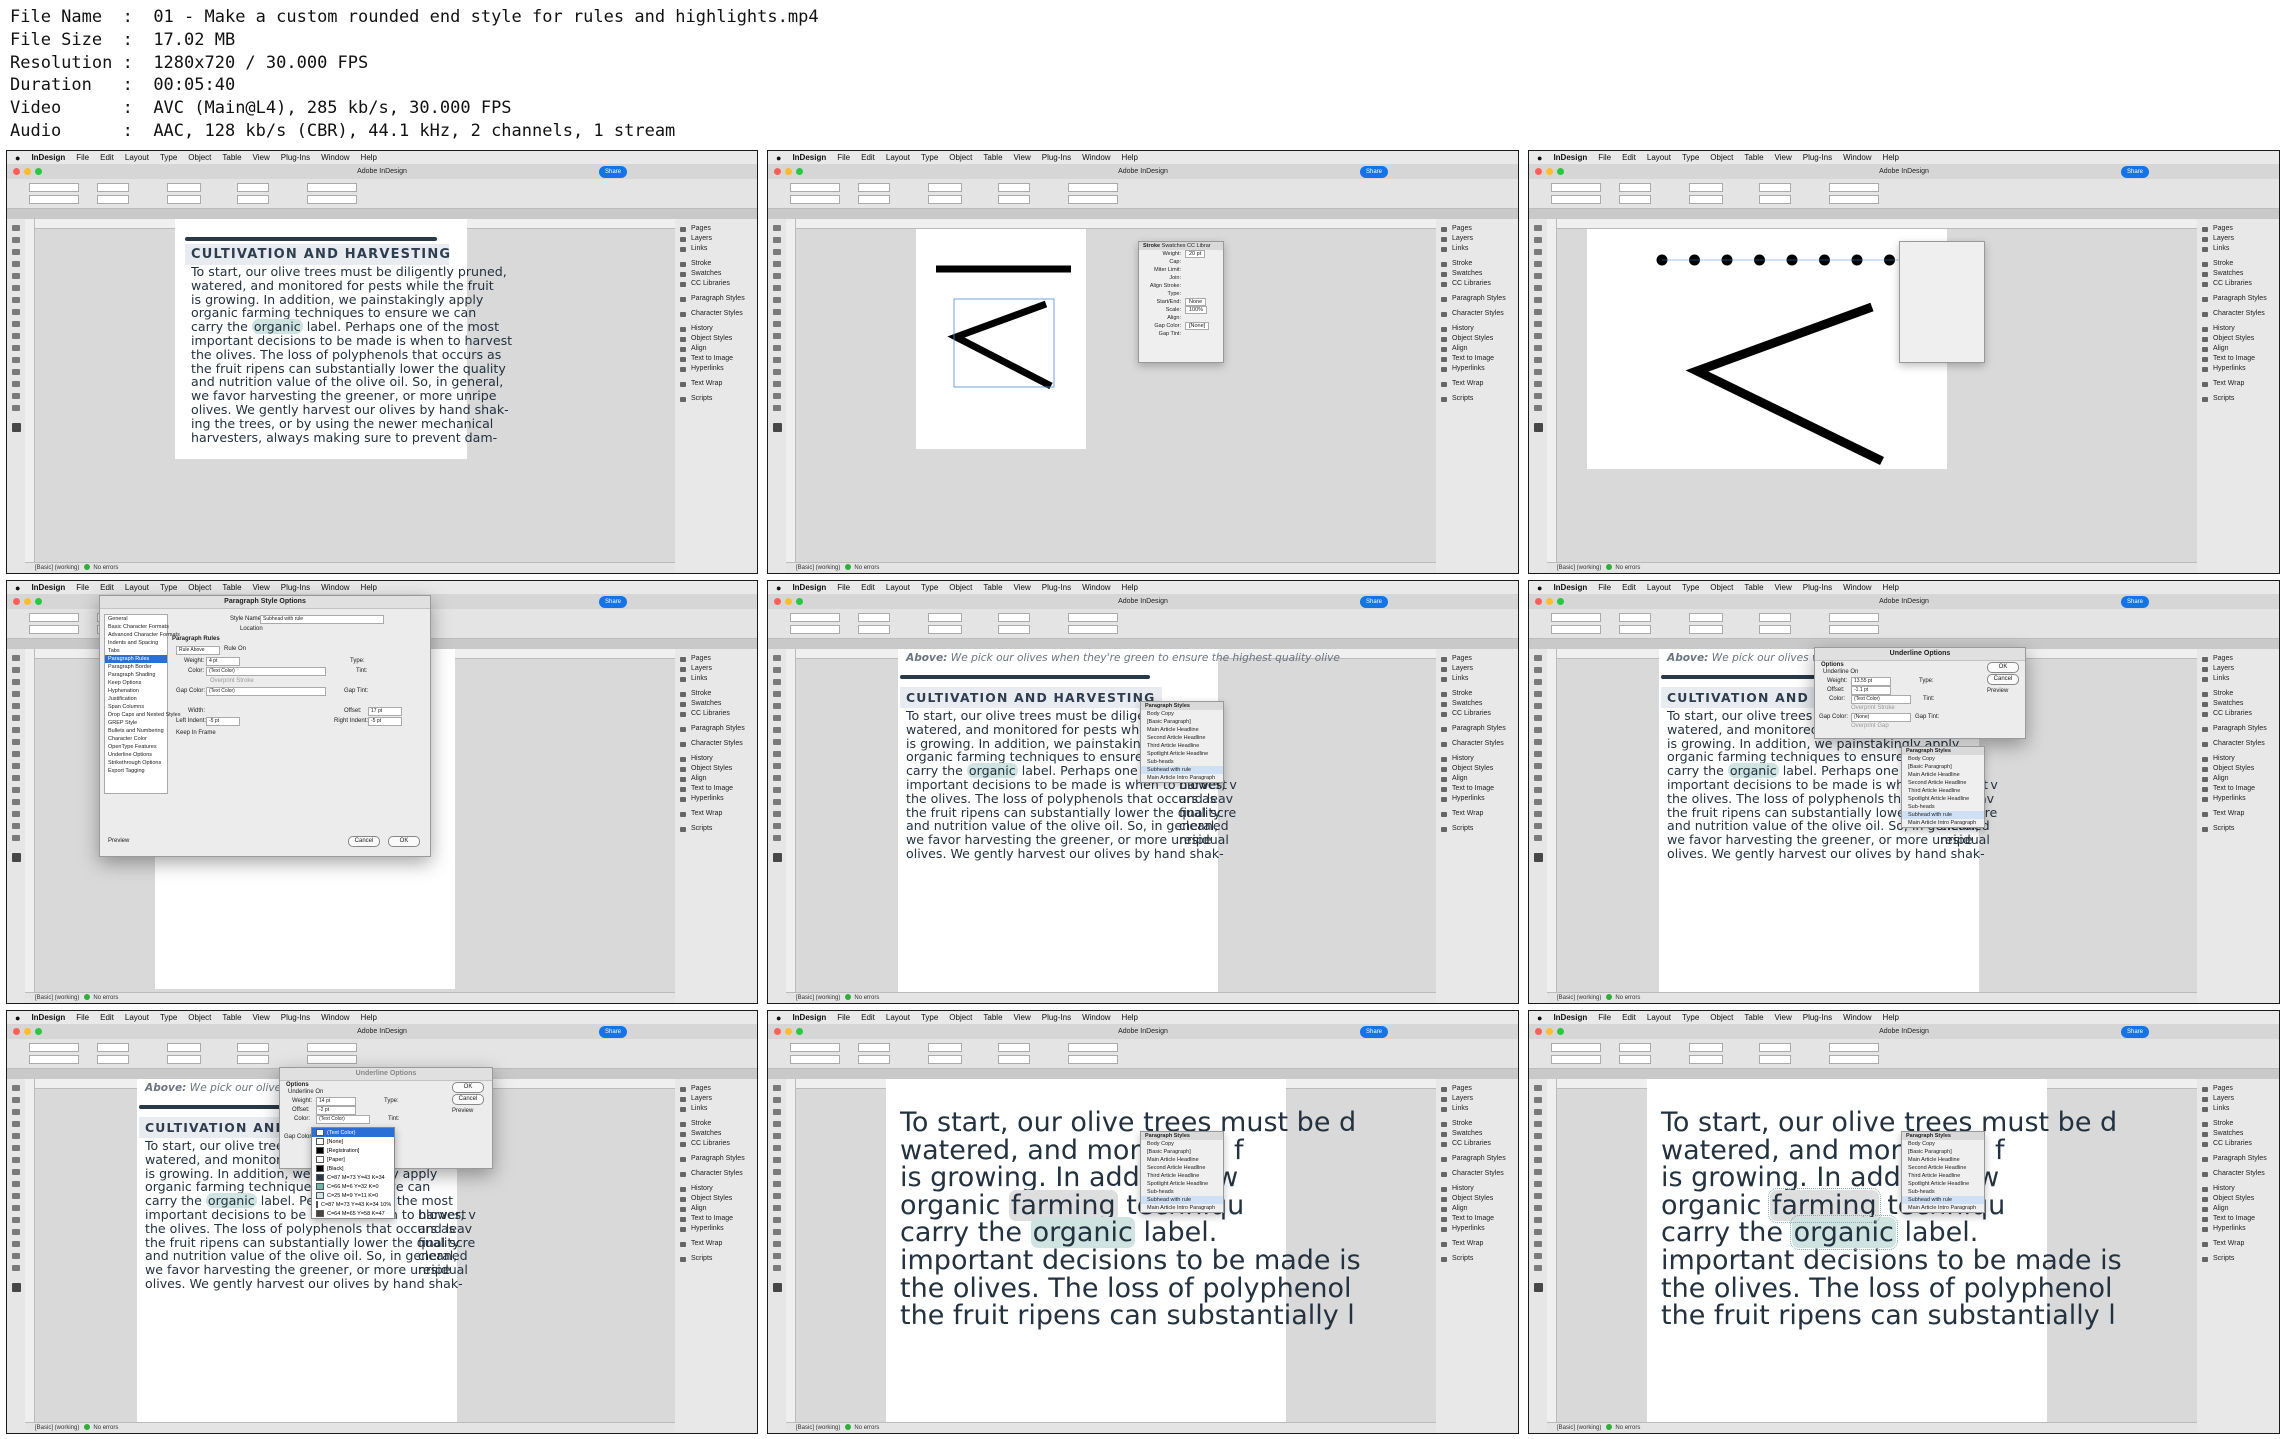 This screenshot has width=2287, height=1439. I want to click on menu-plugins: Plug-Ins, so click(1817, 157).